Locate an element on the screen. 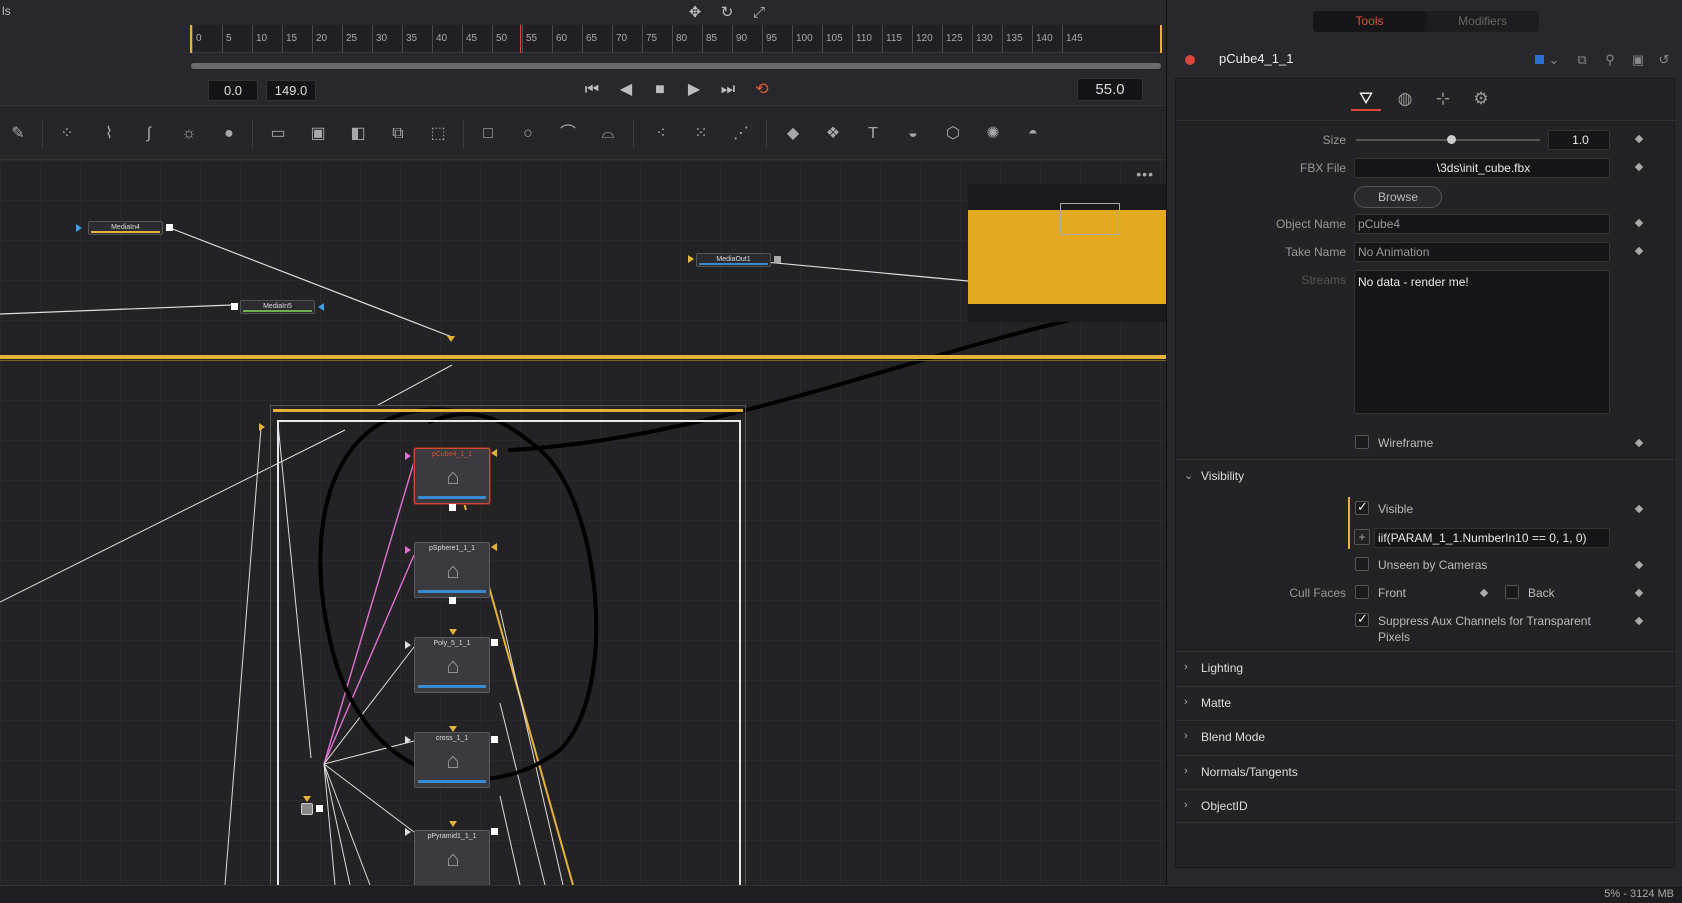 This screenshot has width=1682, height=903. cross-node: cross_1_1 ⌂ is located at coordinates (452, 760).